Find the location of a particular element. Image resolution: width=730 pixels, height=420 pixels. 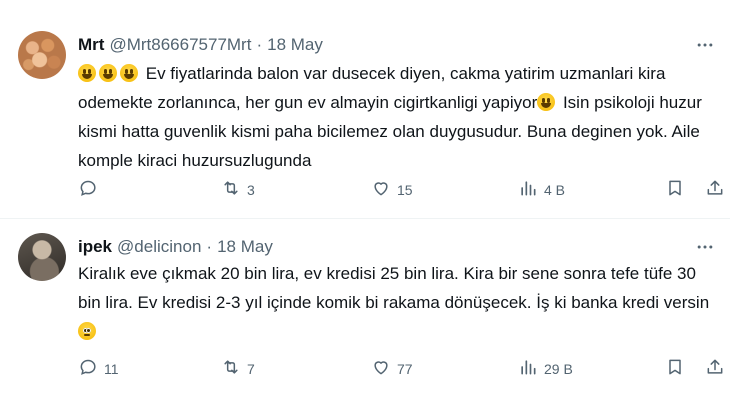

author-name: Mrt is located at coordinates (91, 45).